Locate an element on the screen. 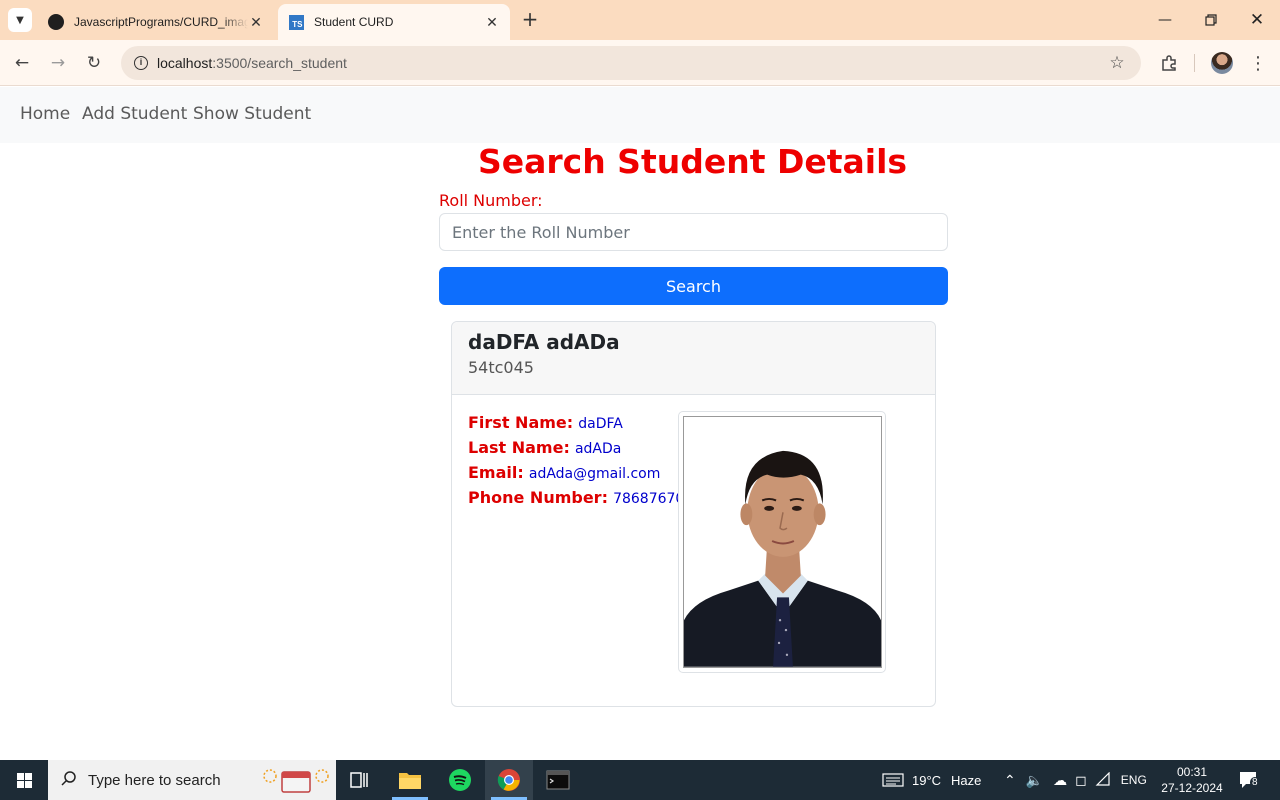 The image size is (1280, 800). reload-icon: ↻ is located at coordinates (94, 63).